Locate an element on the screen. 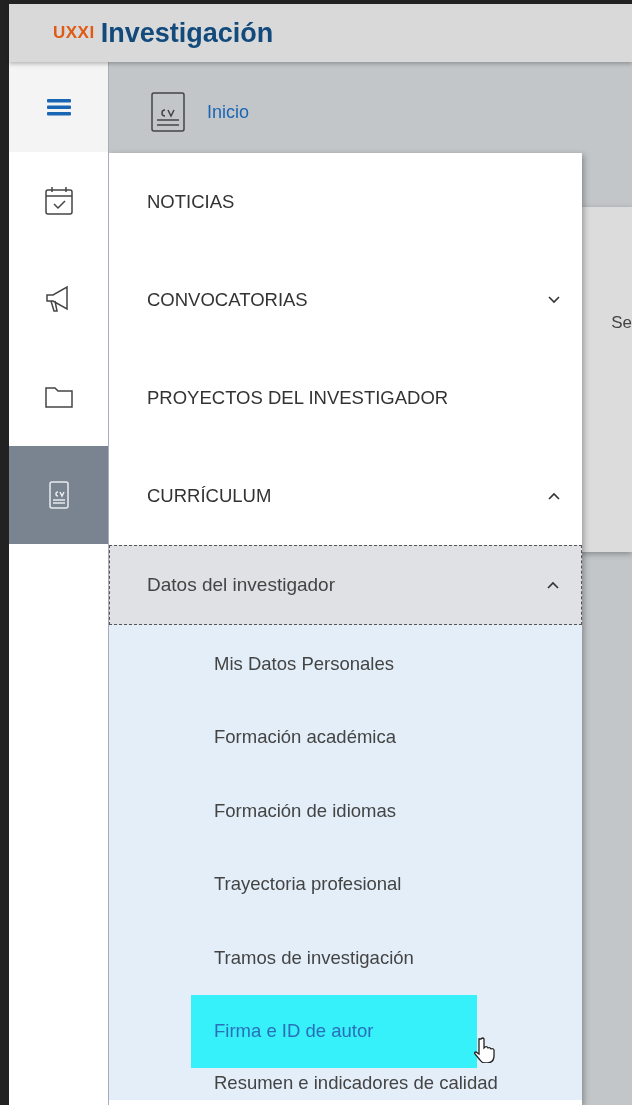 Image resolution: width=632 pixels, height=1105 pixels. menu-icon is located at coordinates (58, 107).